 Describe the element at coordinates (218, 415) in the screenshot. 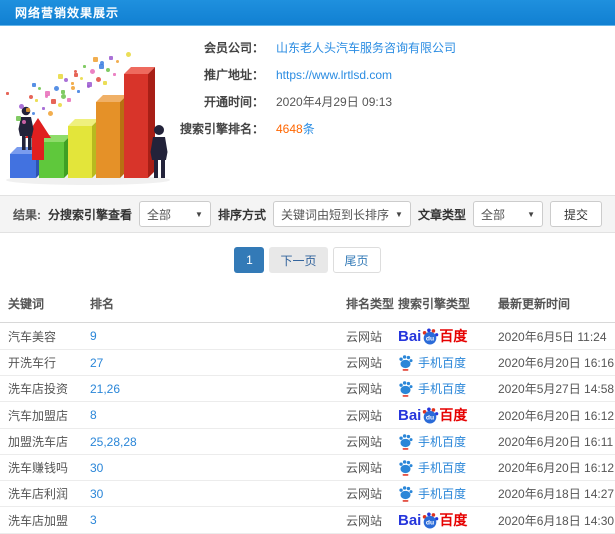

I see `rank-cell: 8` at that location.